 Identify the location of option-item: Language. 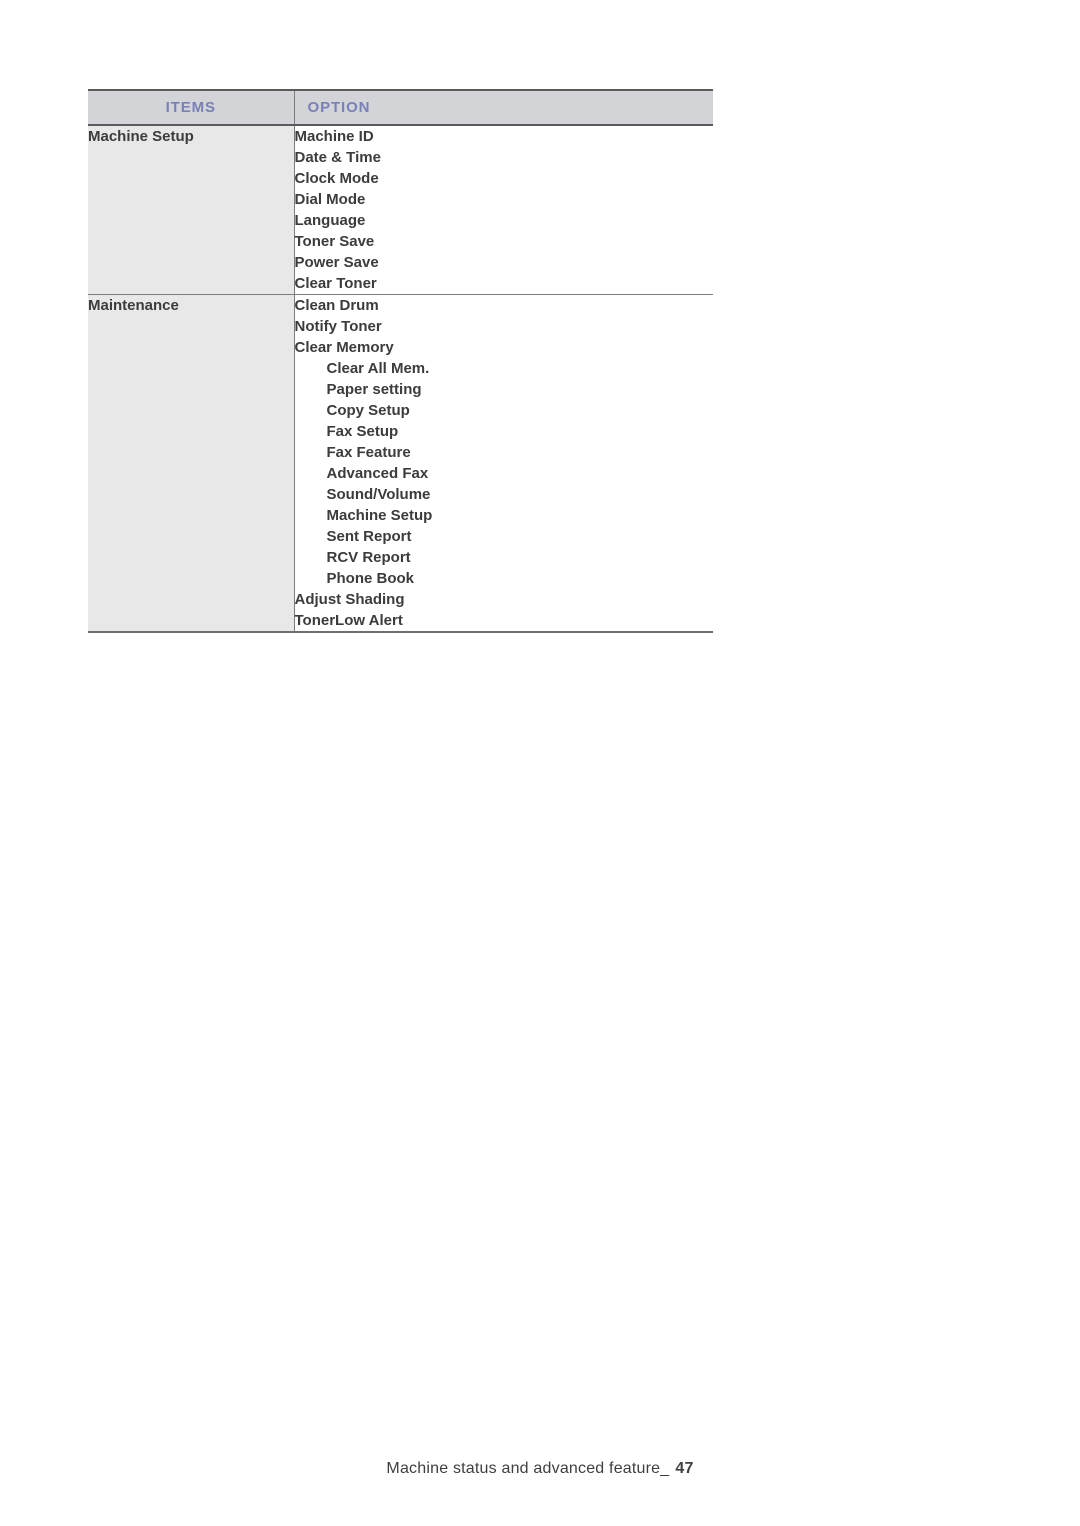
(330, 220).